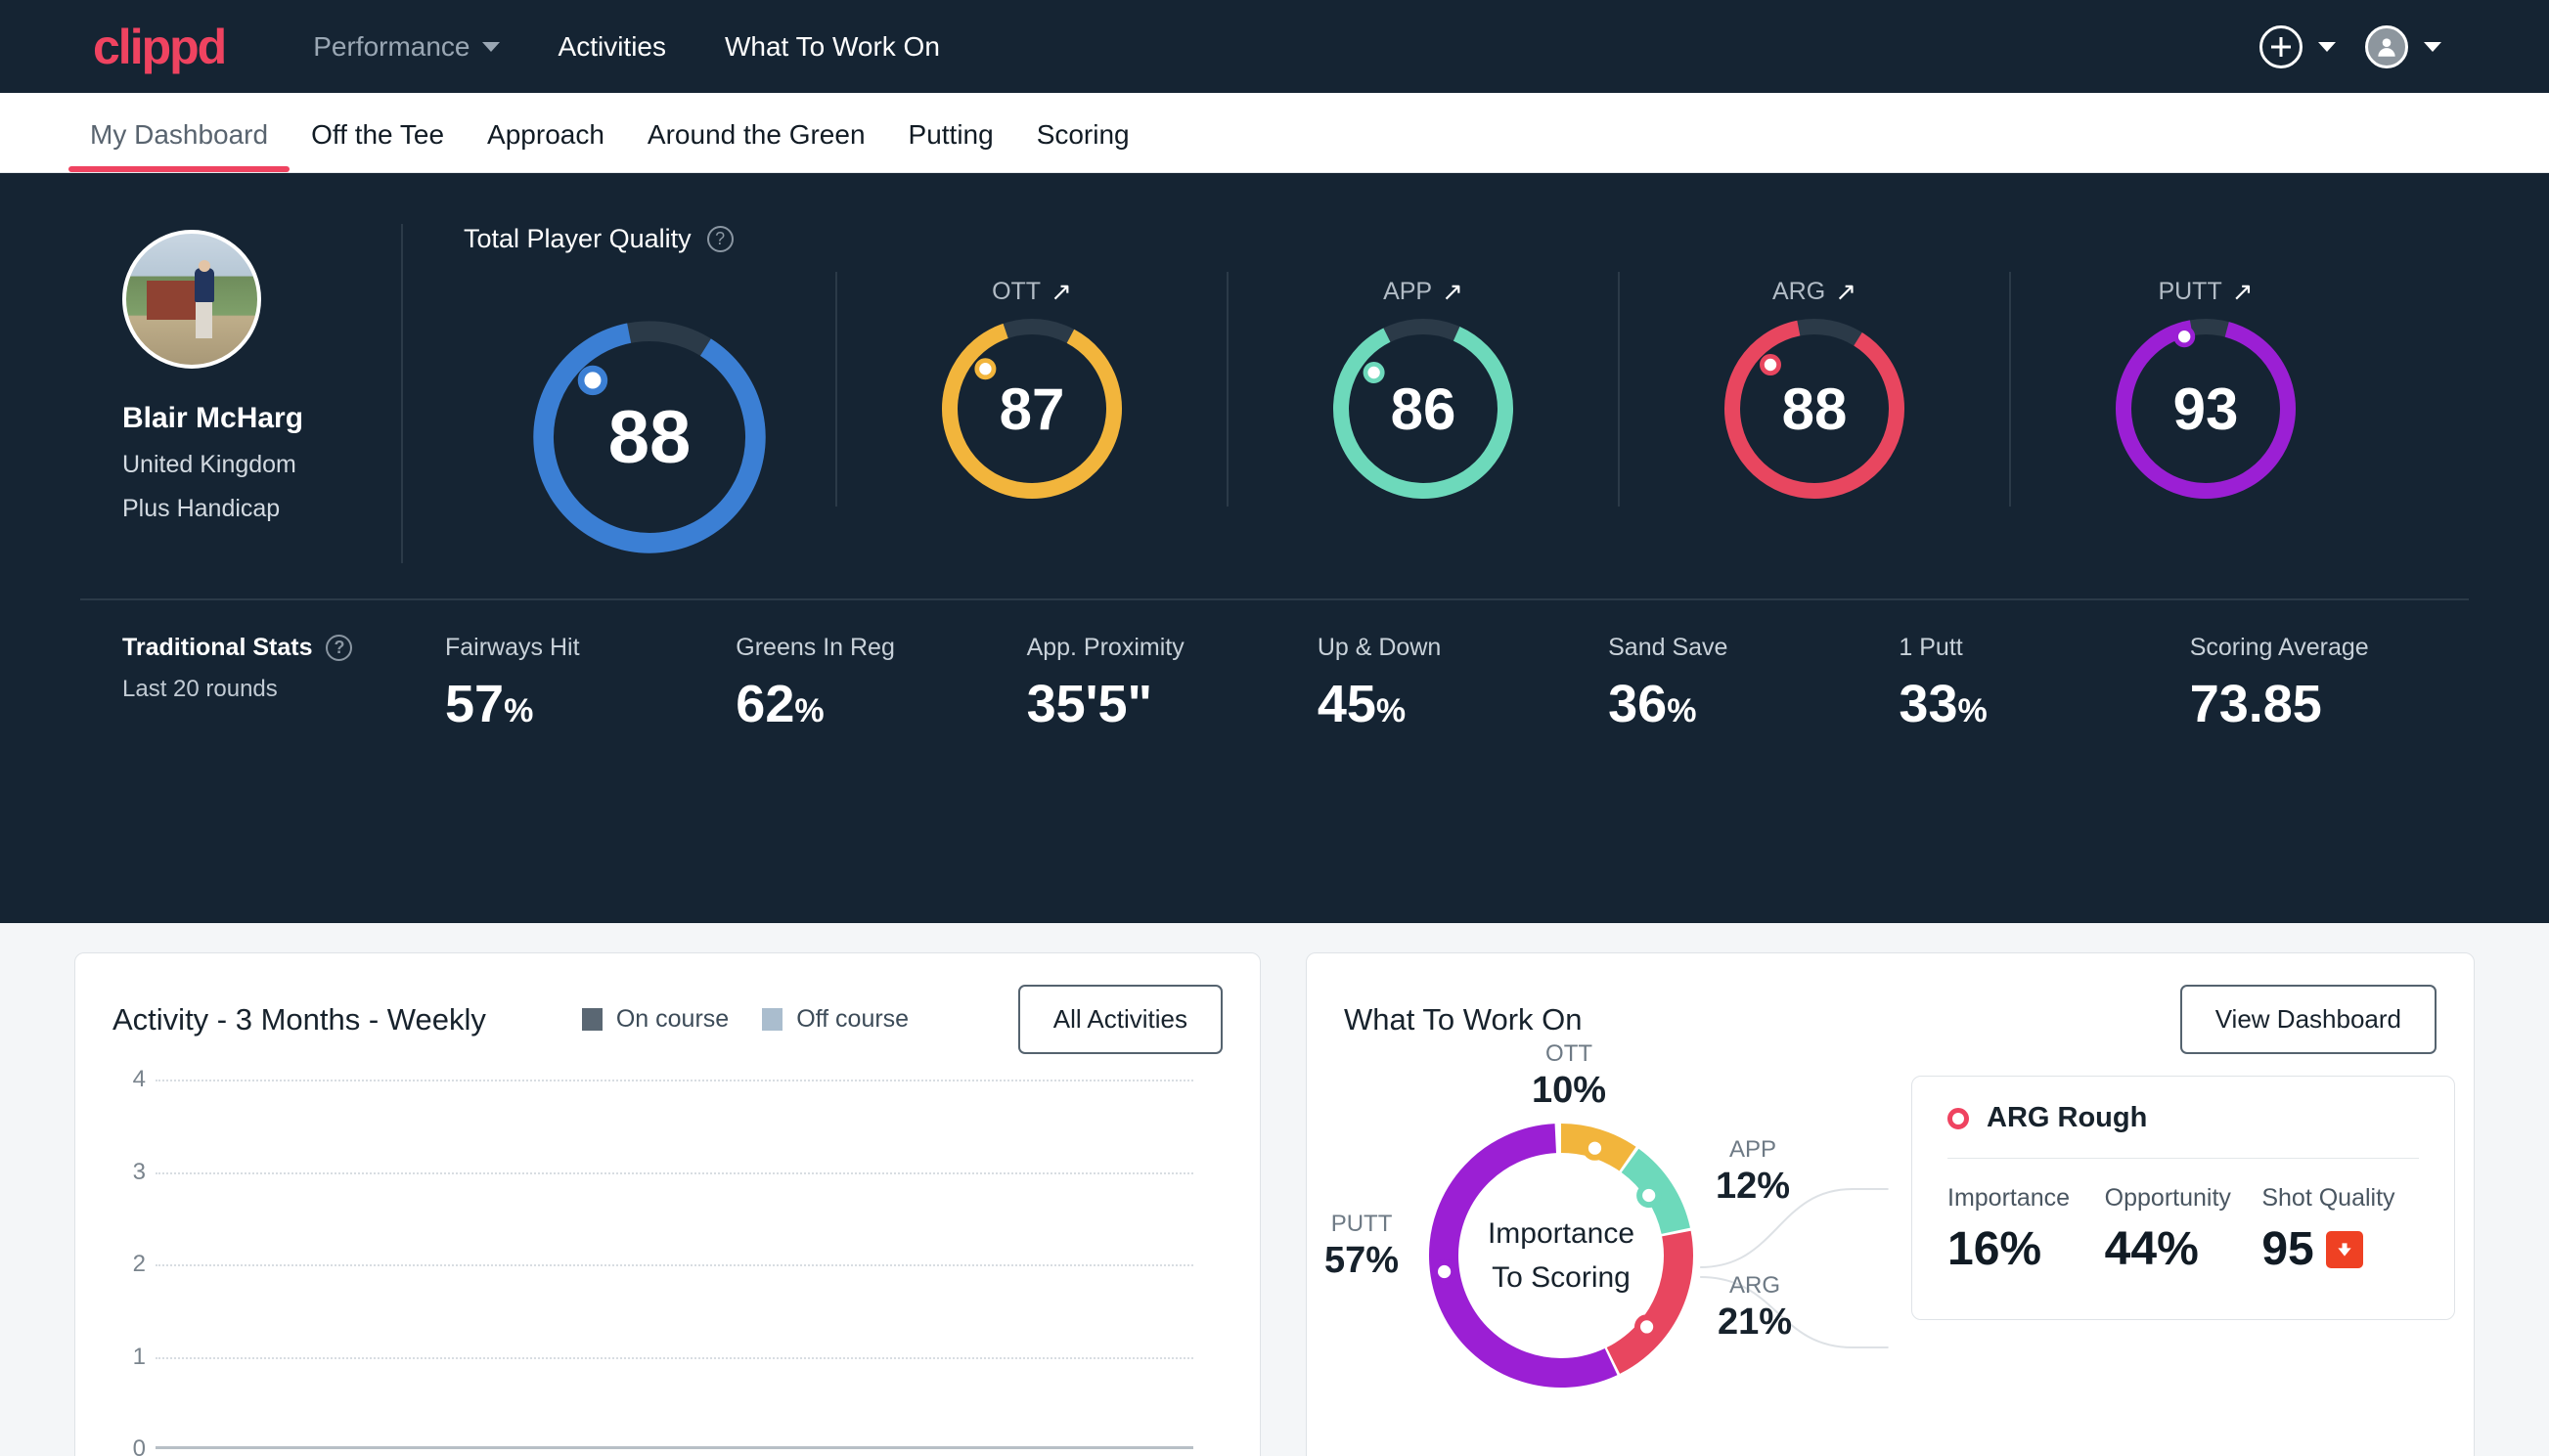 The width and height of the screenshot is (2549, 1456). I want to click on stat-value: 35'5", so click(1173, 704).